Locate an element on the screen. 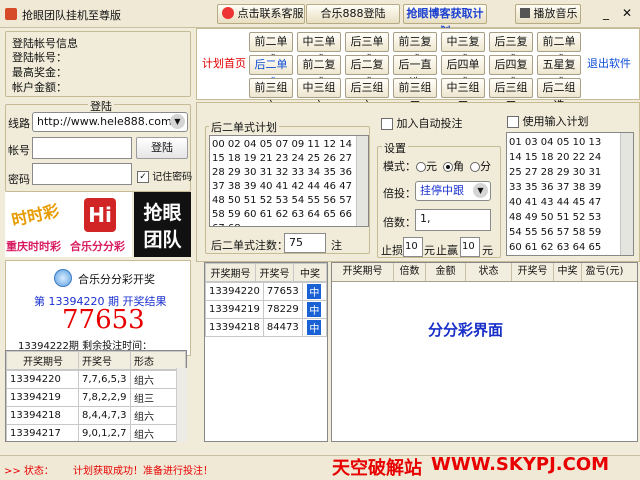 The width and height of the screenshot is (640, 480). nav-row2-6-button: 五星复式 is located at coordinates (559, 72).